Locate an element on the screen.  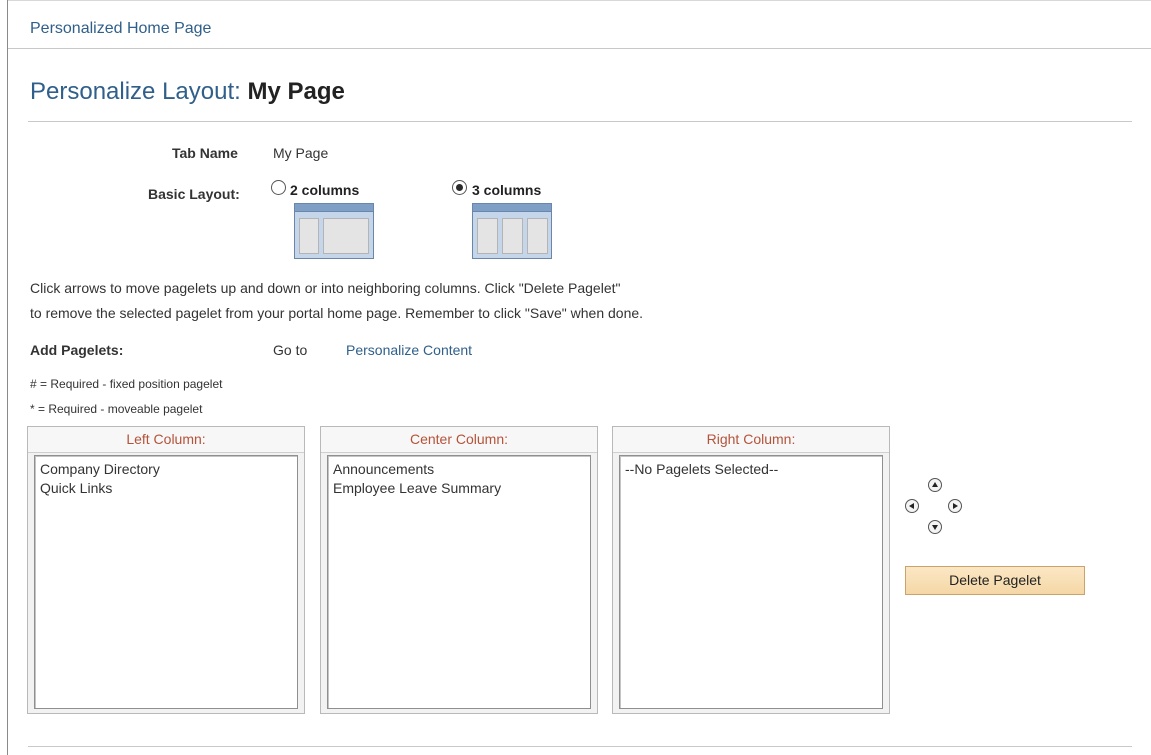
three-columns-label: 3 columns is located at coordinates (506, 190).